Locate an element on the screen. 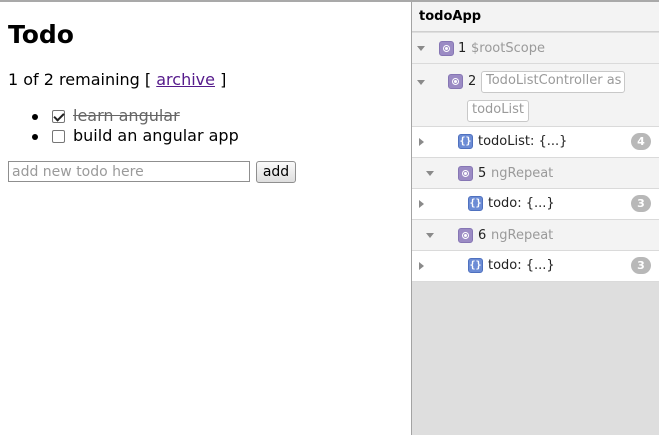 The height and width of the screenshot is (435, 659). controller-name-line2: todoList is located at coordinates (498, 111).